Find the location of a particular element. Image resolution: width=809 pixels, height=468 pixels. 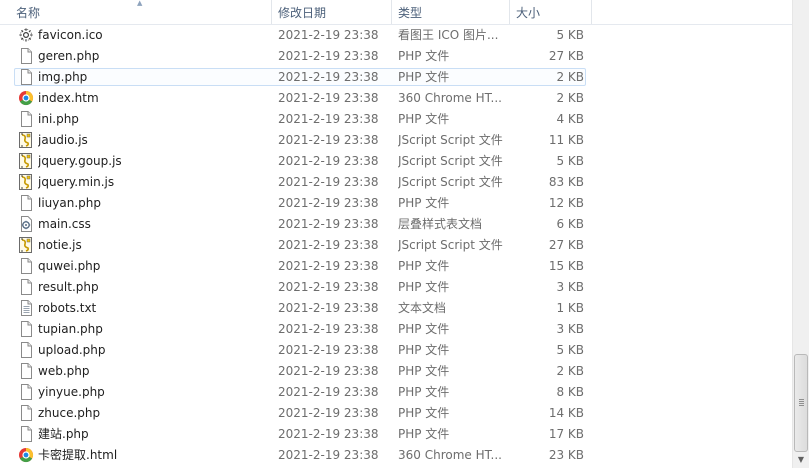

file-row: quwei.php 2021-2-19 23:38 PHP 文件 15 KB is located at coordinates (396, 266).